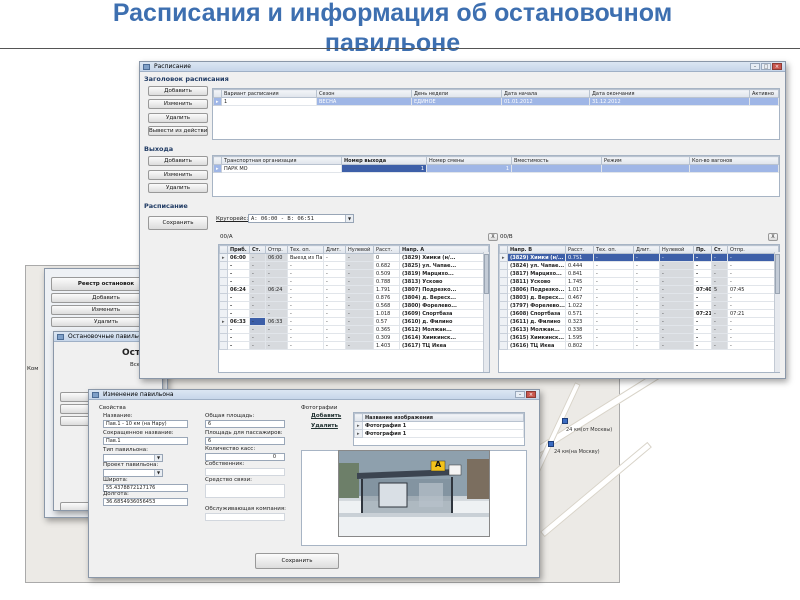 Image resolution: width=800 pixels, height=600 pixels. I want to click on list-item: ▸ Фотография 1, so click(439, 425).